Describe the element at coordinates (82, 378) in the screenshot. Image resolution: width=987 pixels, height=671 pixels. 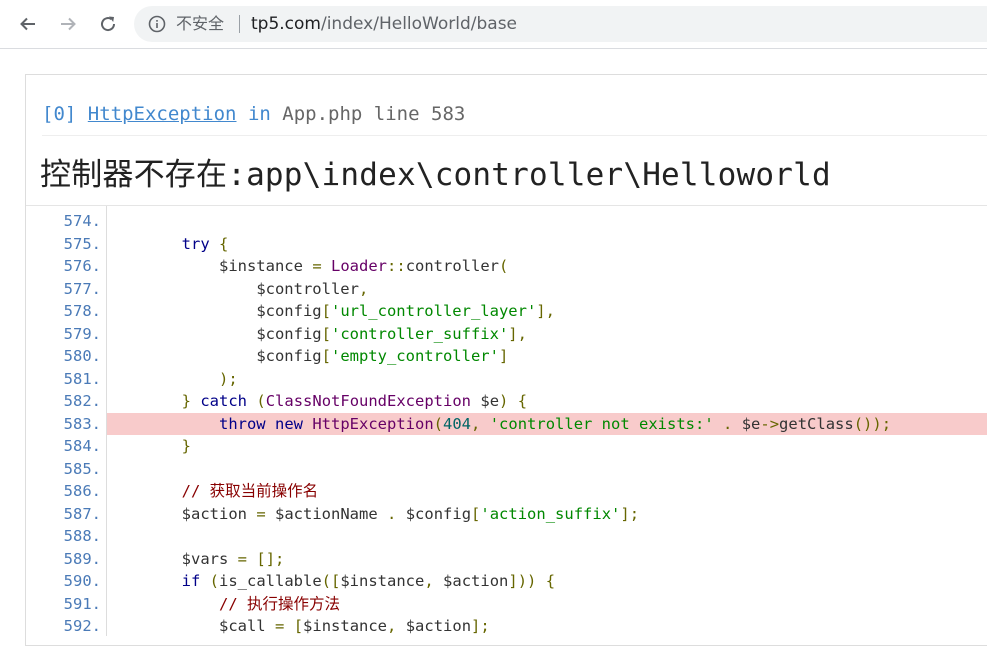
I see `line-number: 581.` at that location.